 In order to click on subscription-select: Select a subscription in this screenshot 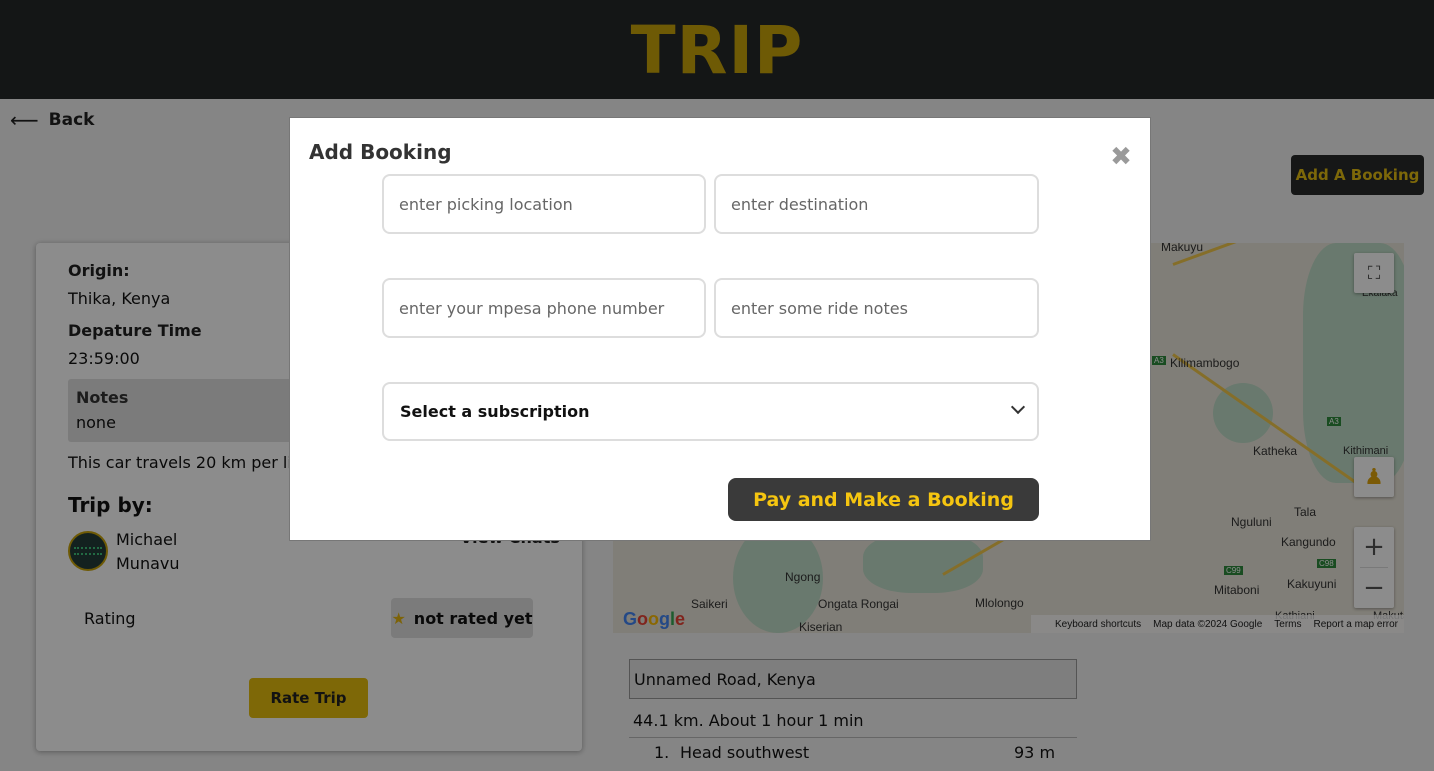, I will do `click(710, 411)`.